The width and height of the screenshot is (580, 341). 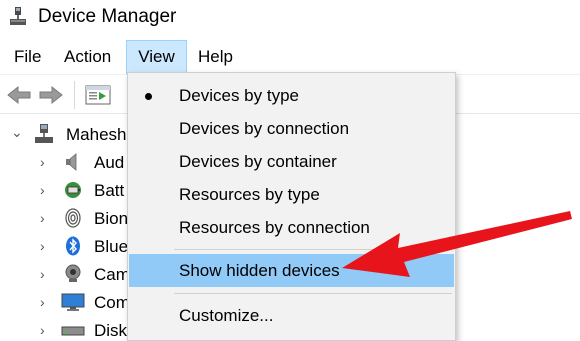 I want to click on speaker-icon, so click(x=71, y=162).